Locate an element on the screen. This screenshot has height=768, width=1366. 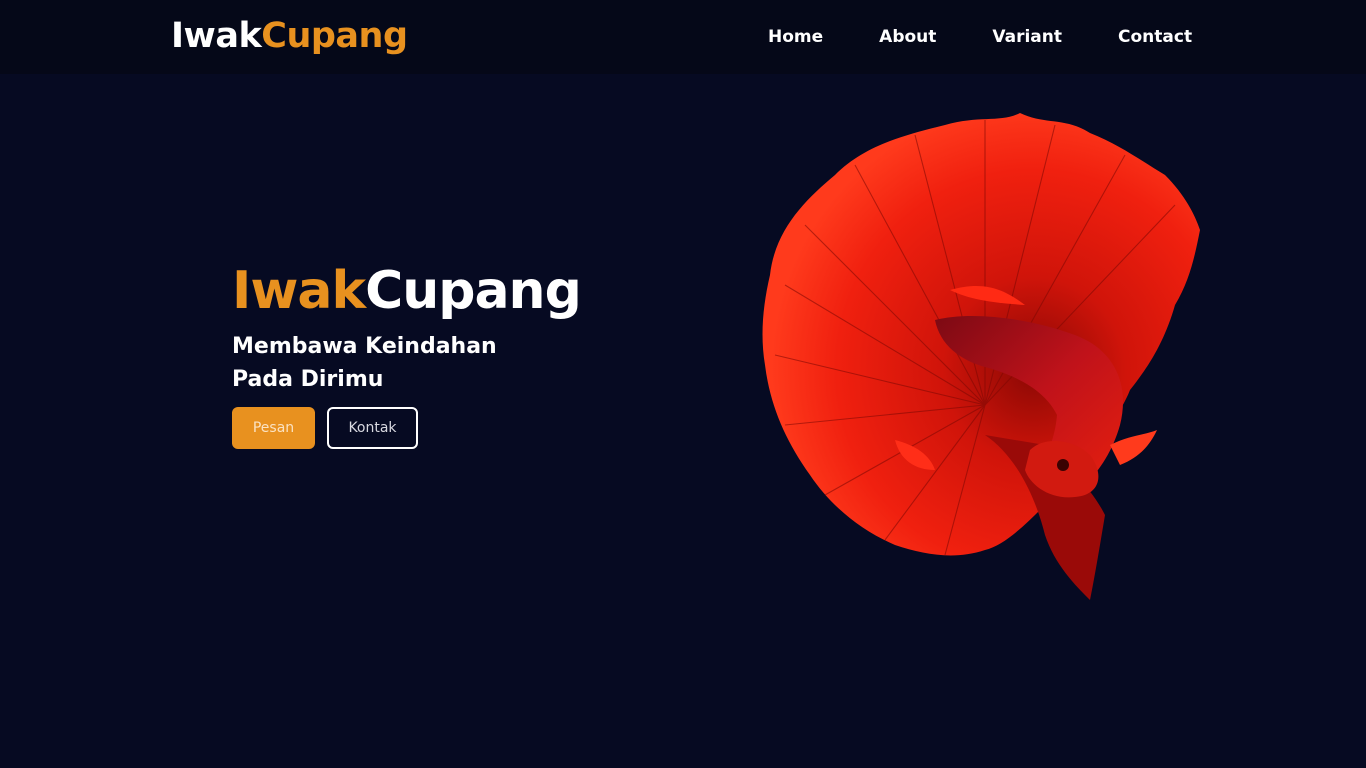
brand-part-1: Iwak is located at coordinates (216, 36).